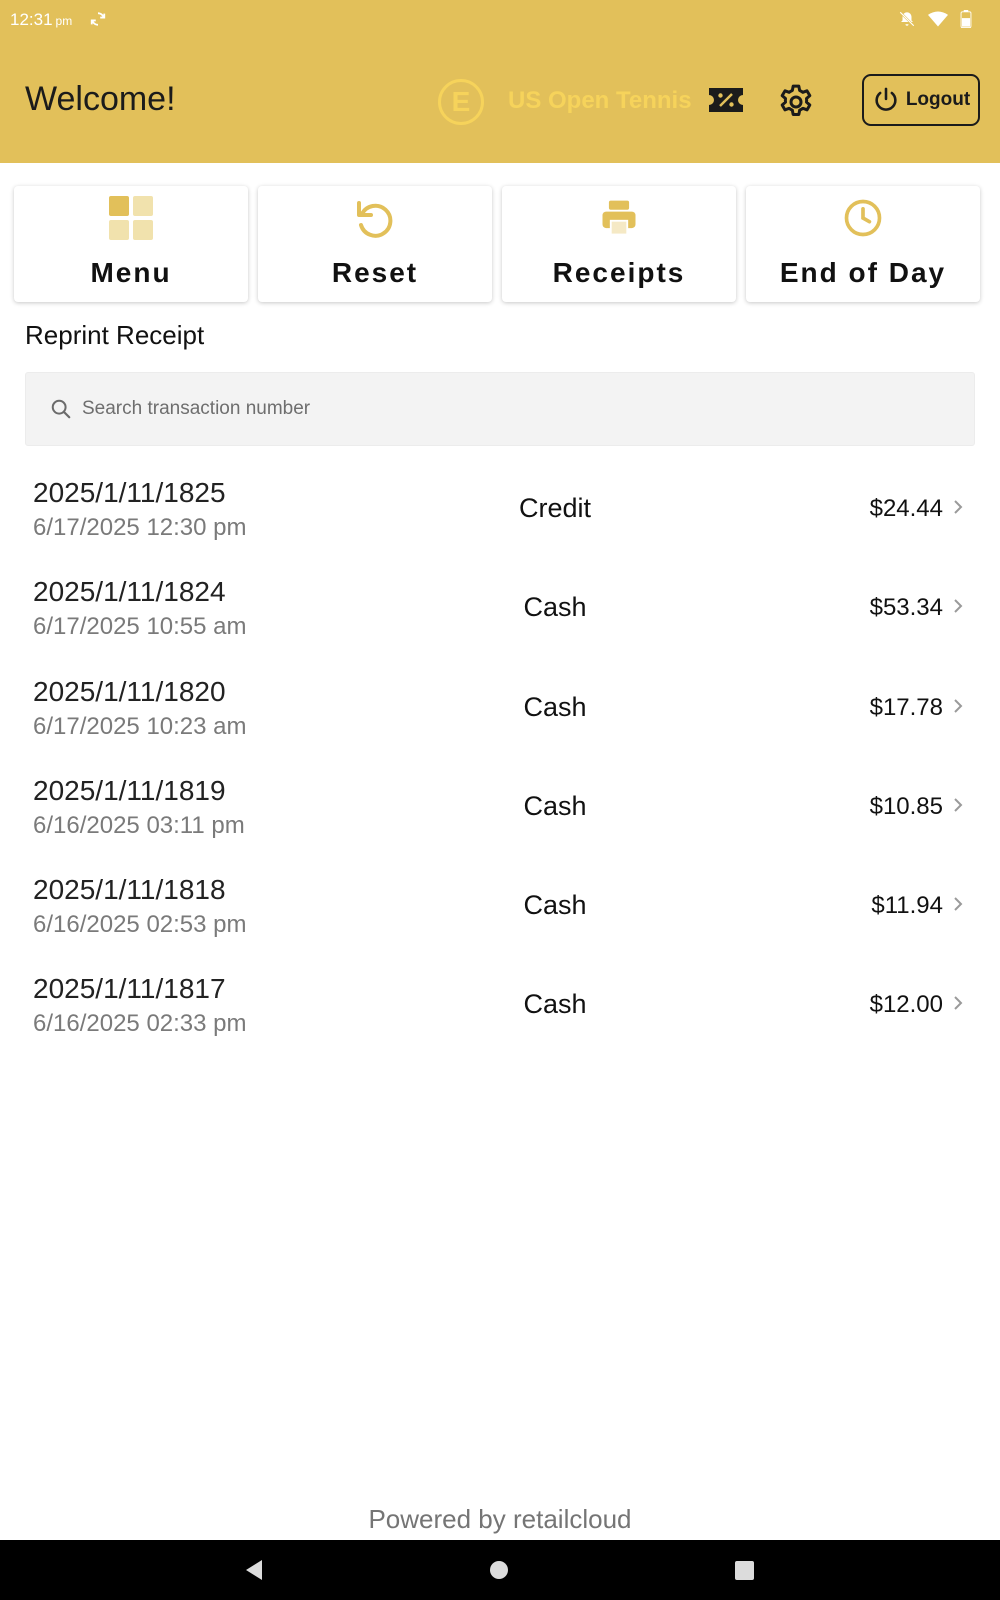 The width and height of the screenshot is (1000, 1600). What do you see at coordinates (131, 272) in the screenshot?
I see `menu-tile-label: Menu` at bounding box center [131, 272].